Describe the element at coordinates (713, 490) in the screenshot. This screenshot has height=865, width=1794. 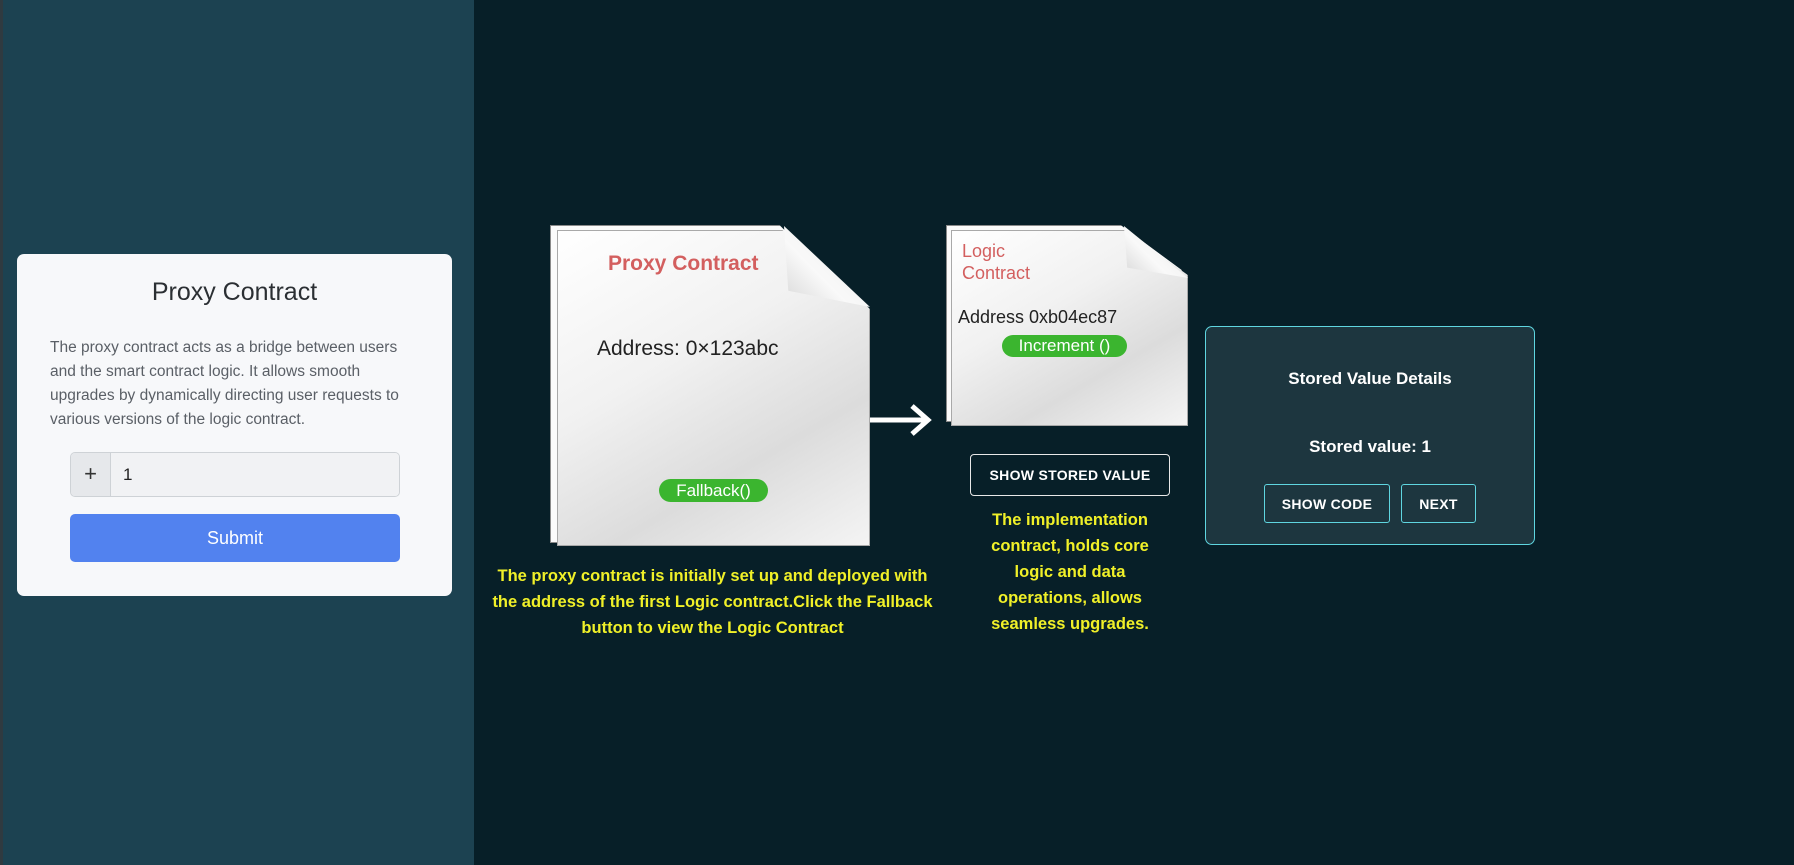
I see `fallback-button: Fallback()` at that location.